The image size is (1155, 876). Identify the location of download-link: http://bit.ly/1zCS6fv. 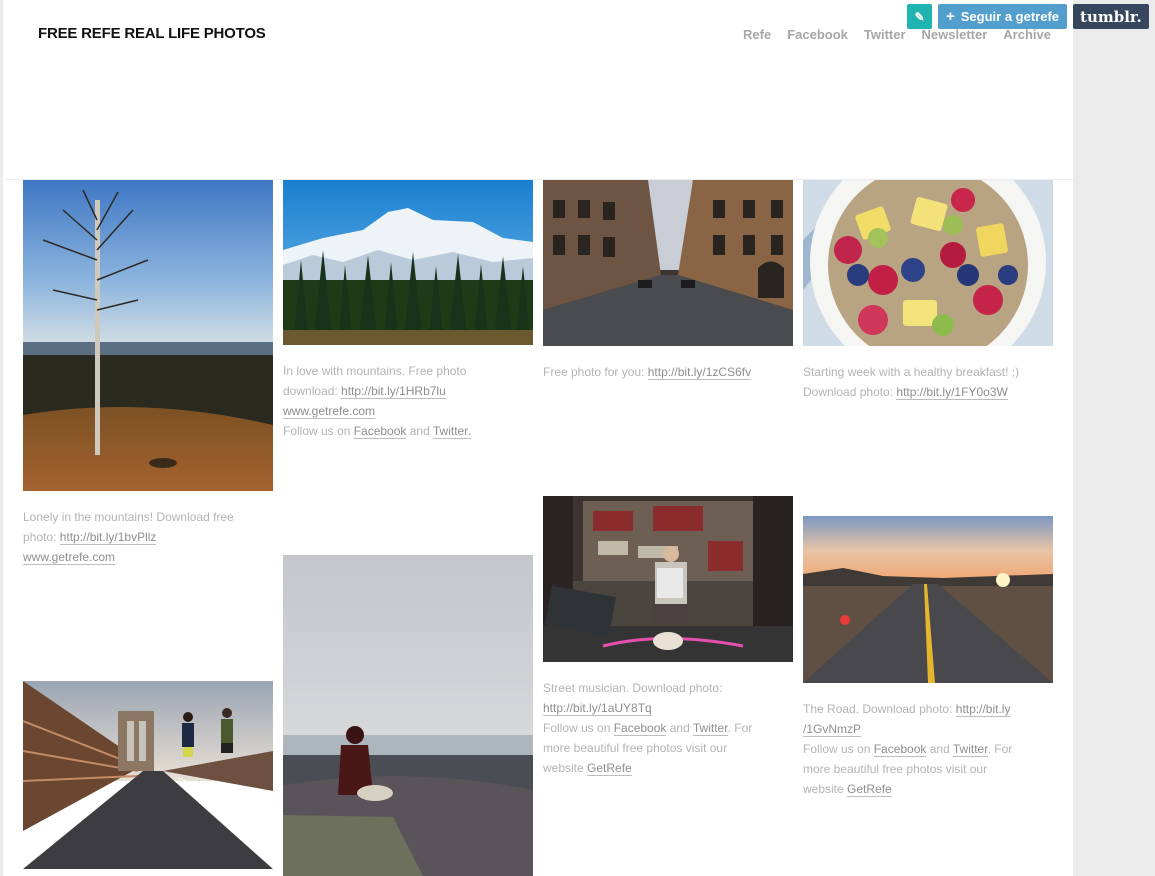
(699, 372).